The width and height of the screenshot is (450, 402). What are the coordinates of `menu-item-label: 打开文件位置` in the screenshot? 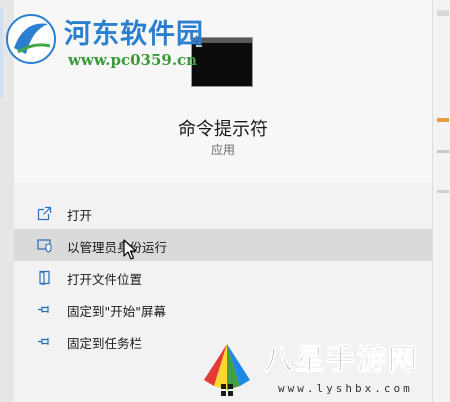 It's located at (105, 279).